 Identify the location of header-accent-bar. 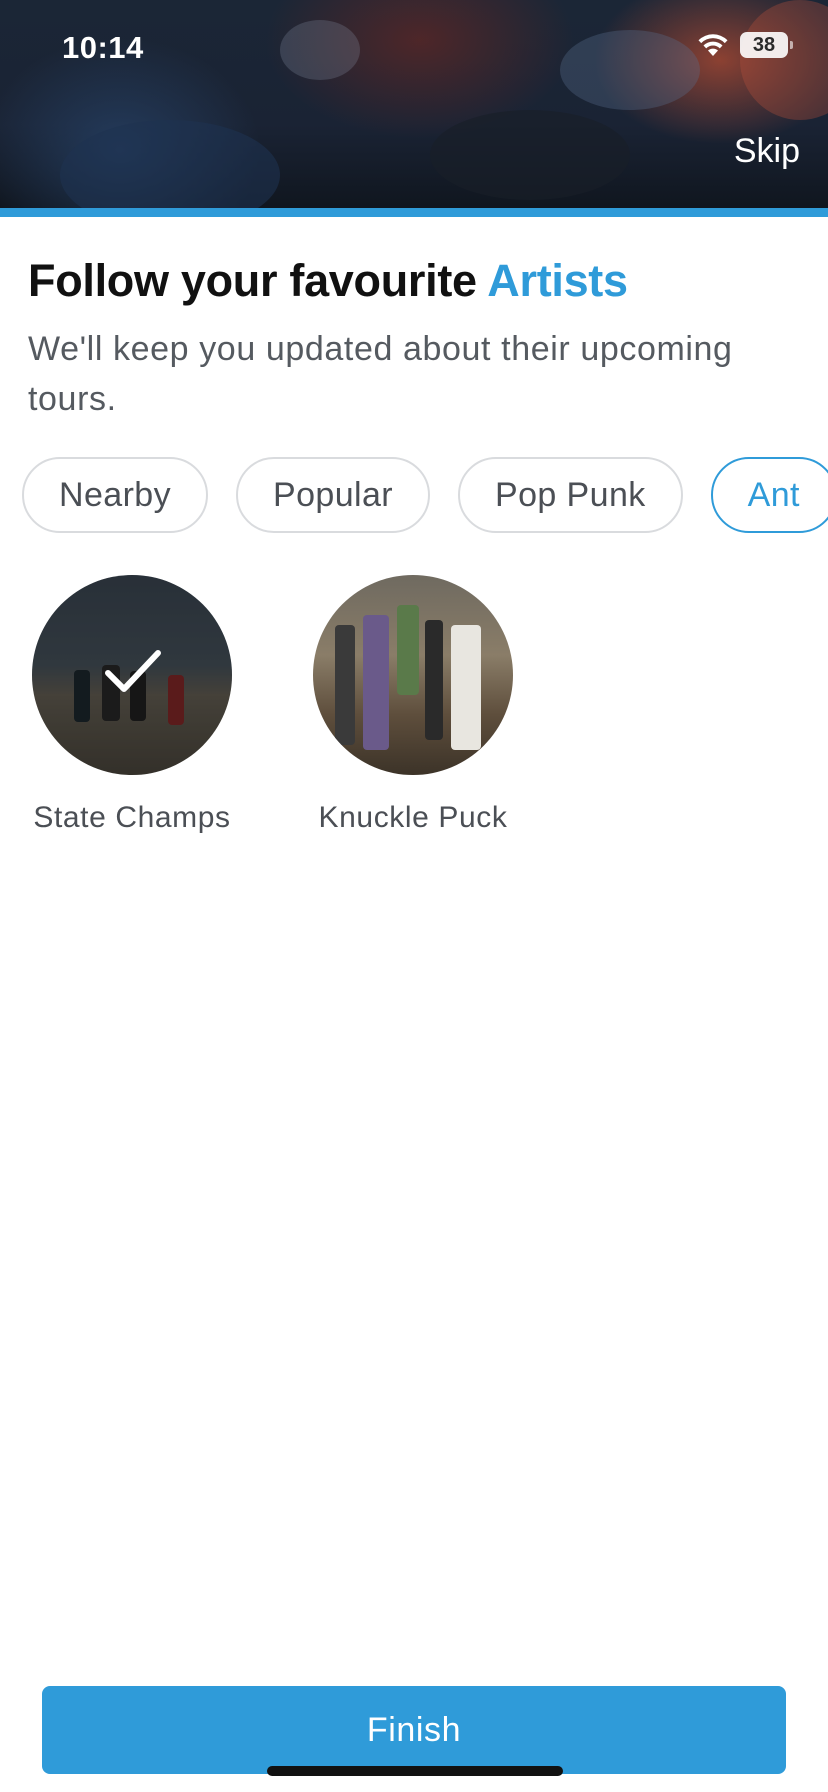
(414, 212).